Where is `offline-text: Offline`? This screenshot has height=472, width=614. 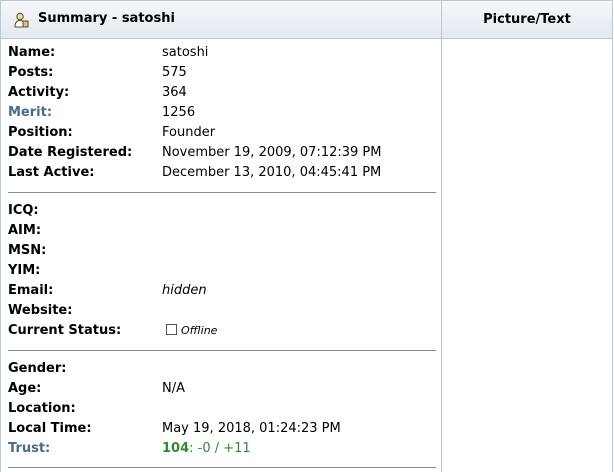
offline-text: Offline is located at coordinates (199, 330).